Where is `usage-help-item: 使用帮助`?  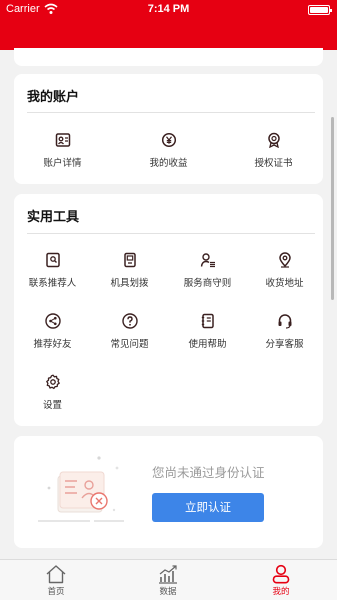 usage-help-item: 使用帮助 is located at coordinates (207, 331).